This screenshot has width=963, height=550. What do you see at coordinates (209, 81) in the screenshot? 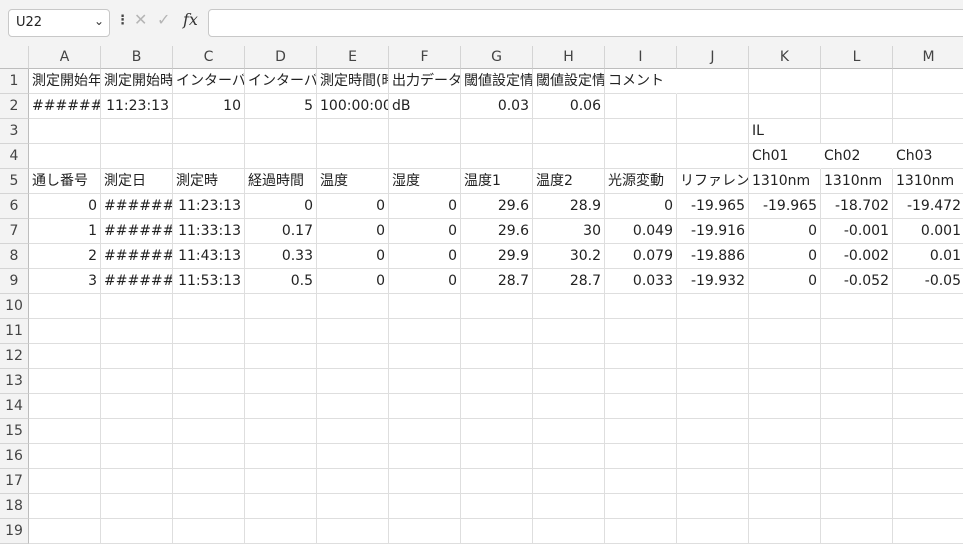
I see `cell-C1: インターバ` at bounding box center [209, 81].